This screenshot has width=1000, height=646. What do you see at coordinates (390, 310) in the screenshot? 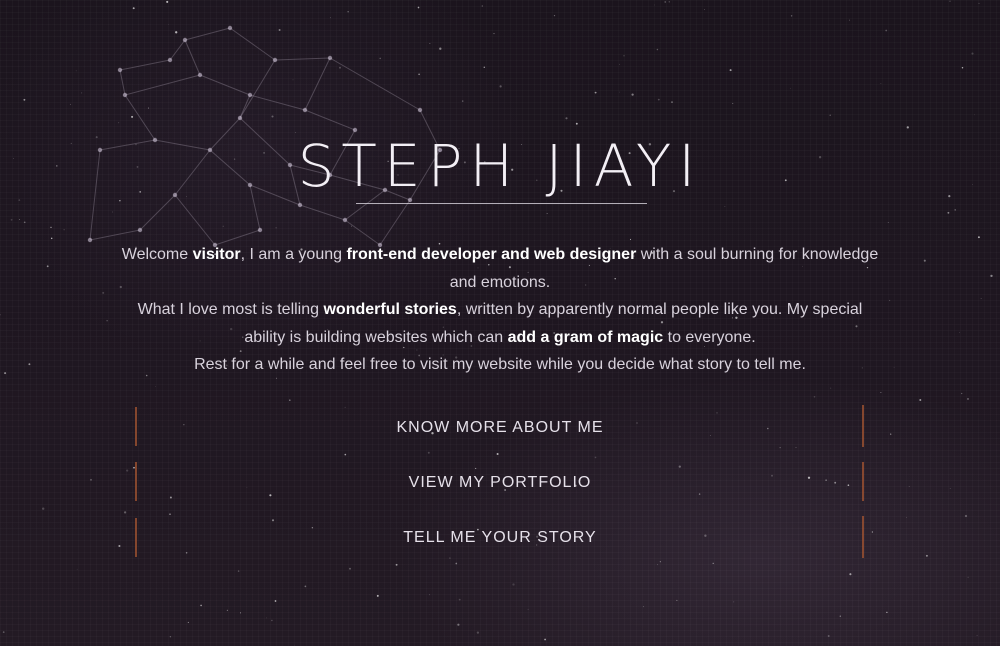
I see `intro-highlight-stories: wonderful stories` at bounding box center [390, 310].